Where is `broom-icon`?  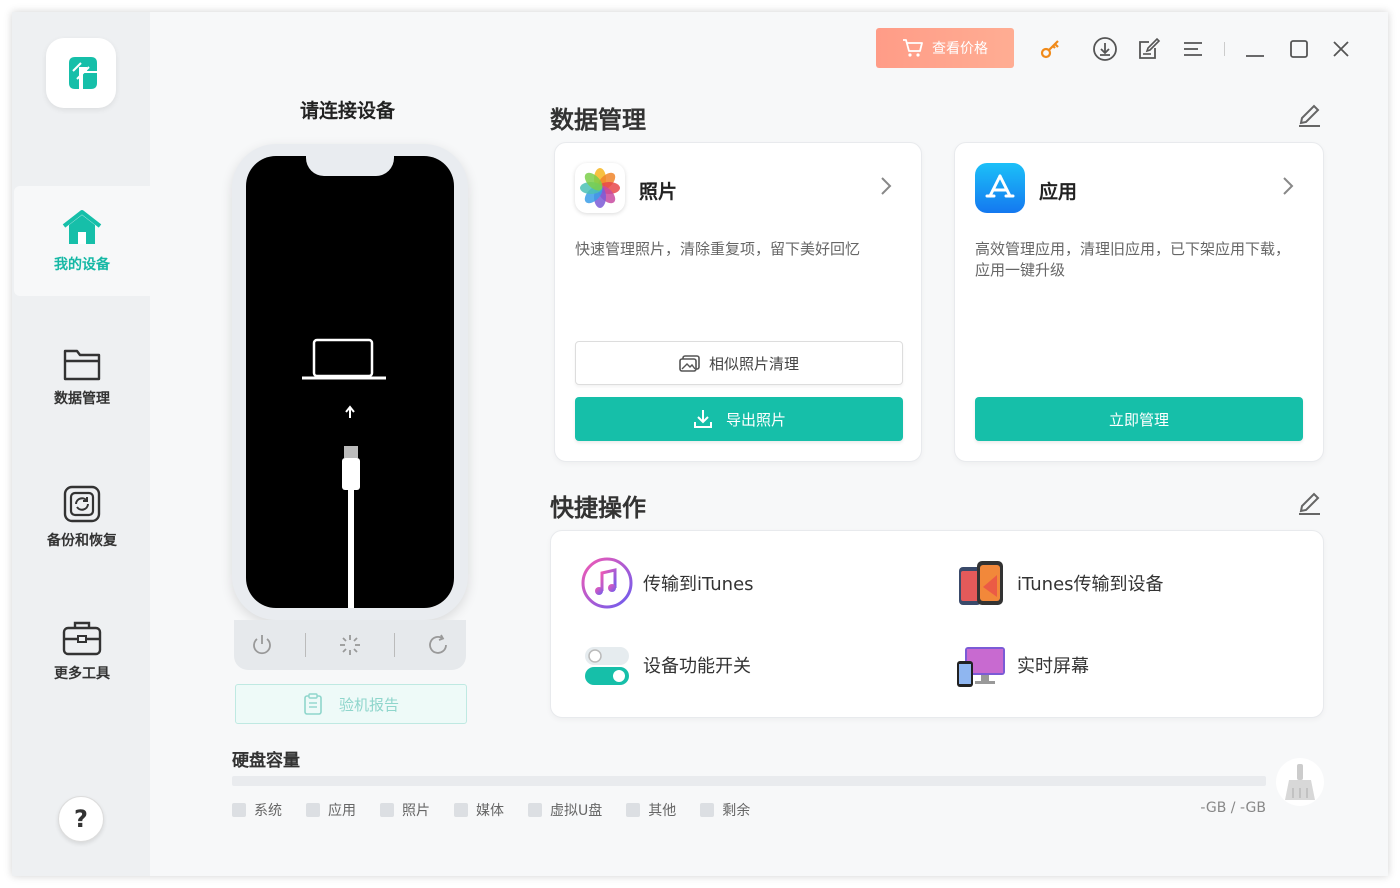
broom-icon is located at coordinates (1300, 782).